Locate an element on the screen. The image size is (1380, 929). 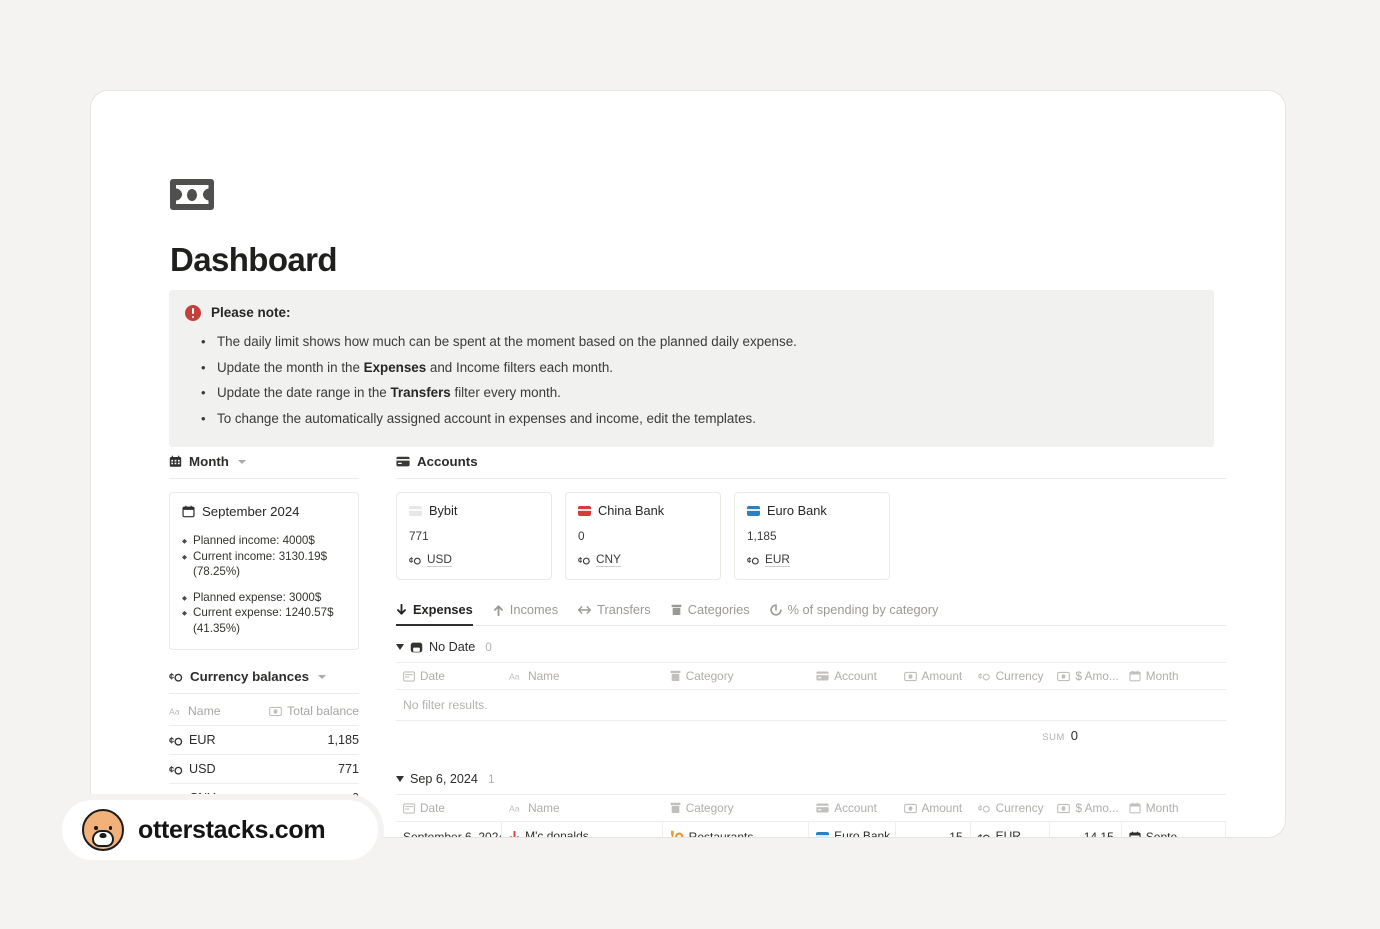
account-name: Bybit is located at coordinates (443, 510).